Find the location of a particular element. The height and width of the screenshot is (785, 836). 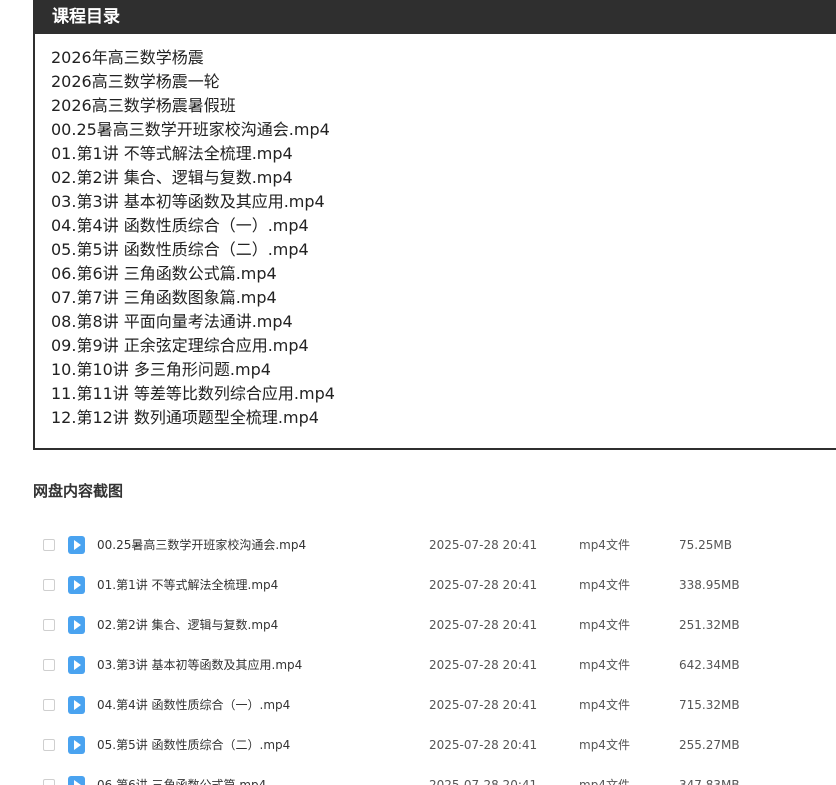

file-name: 06.第6讲 三角函数公式篇.mp4 is located at coordinates (181, 775).